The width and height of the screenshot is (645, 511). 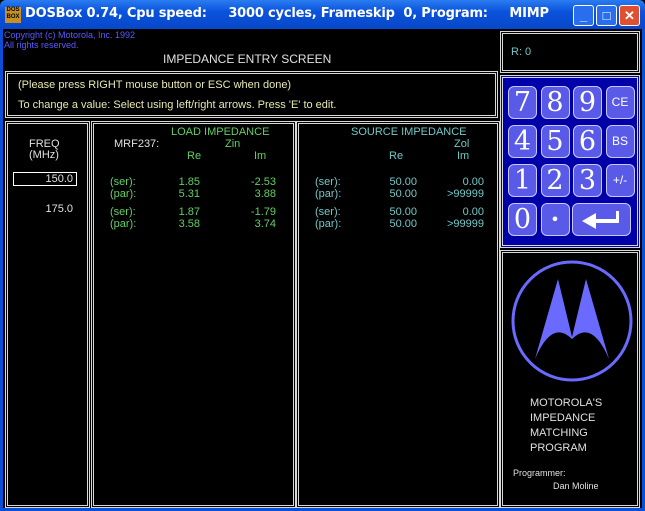 I want to click on dosbox-icon: DOS BOX, so click(x=13, y=15).